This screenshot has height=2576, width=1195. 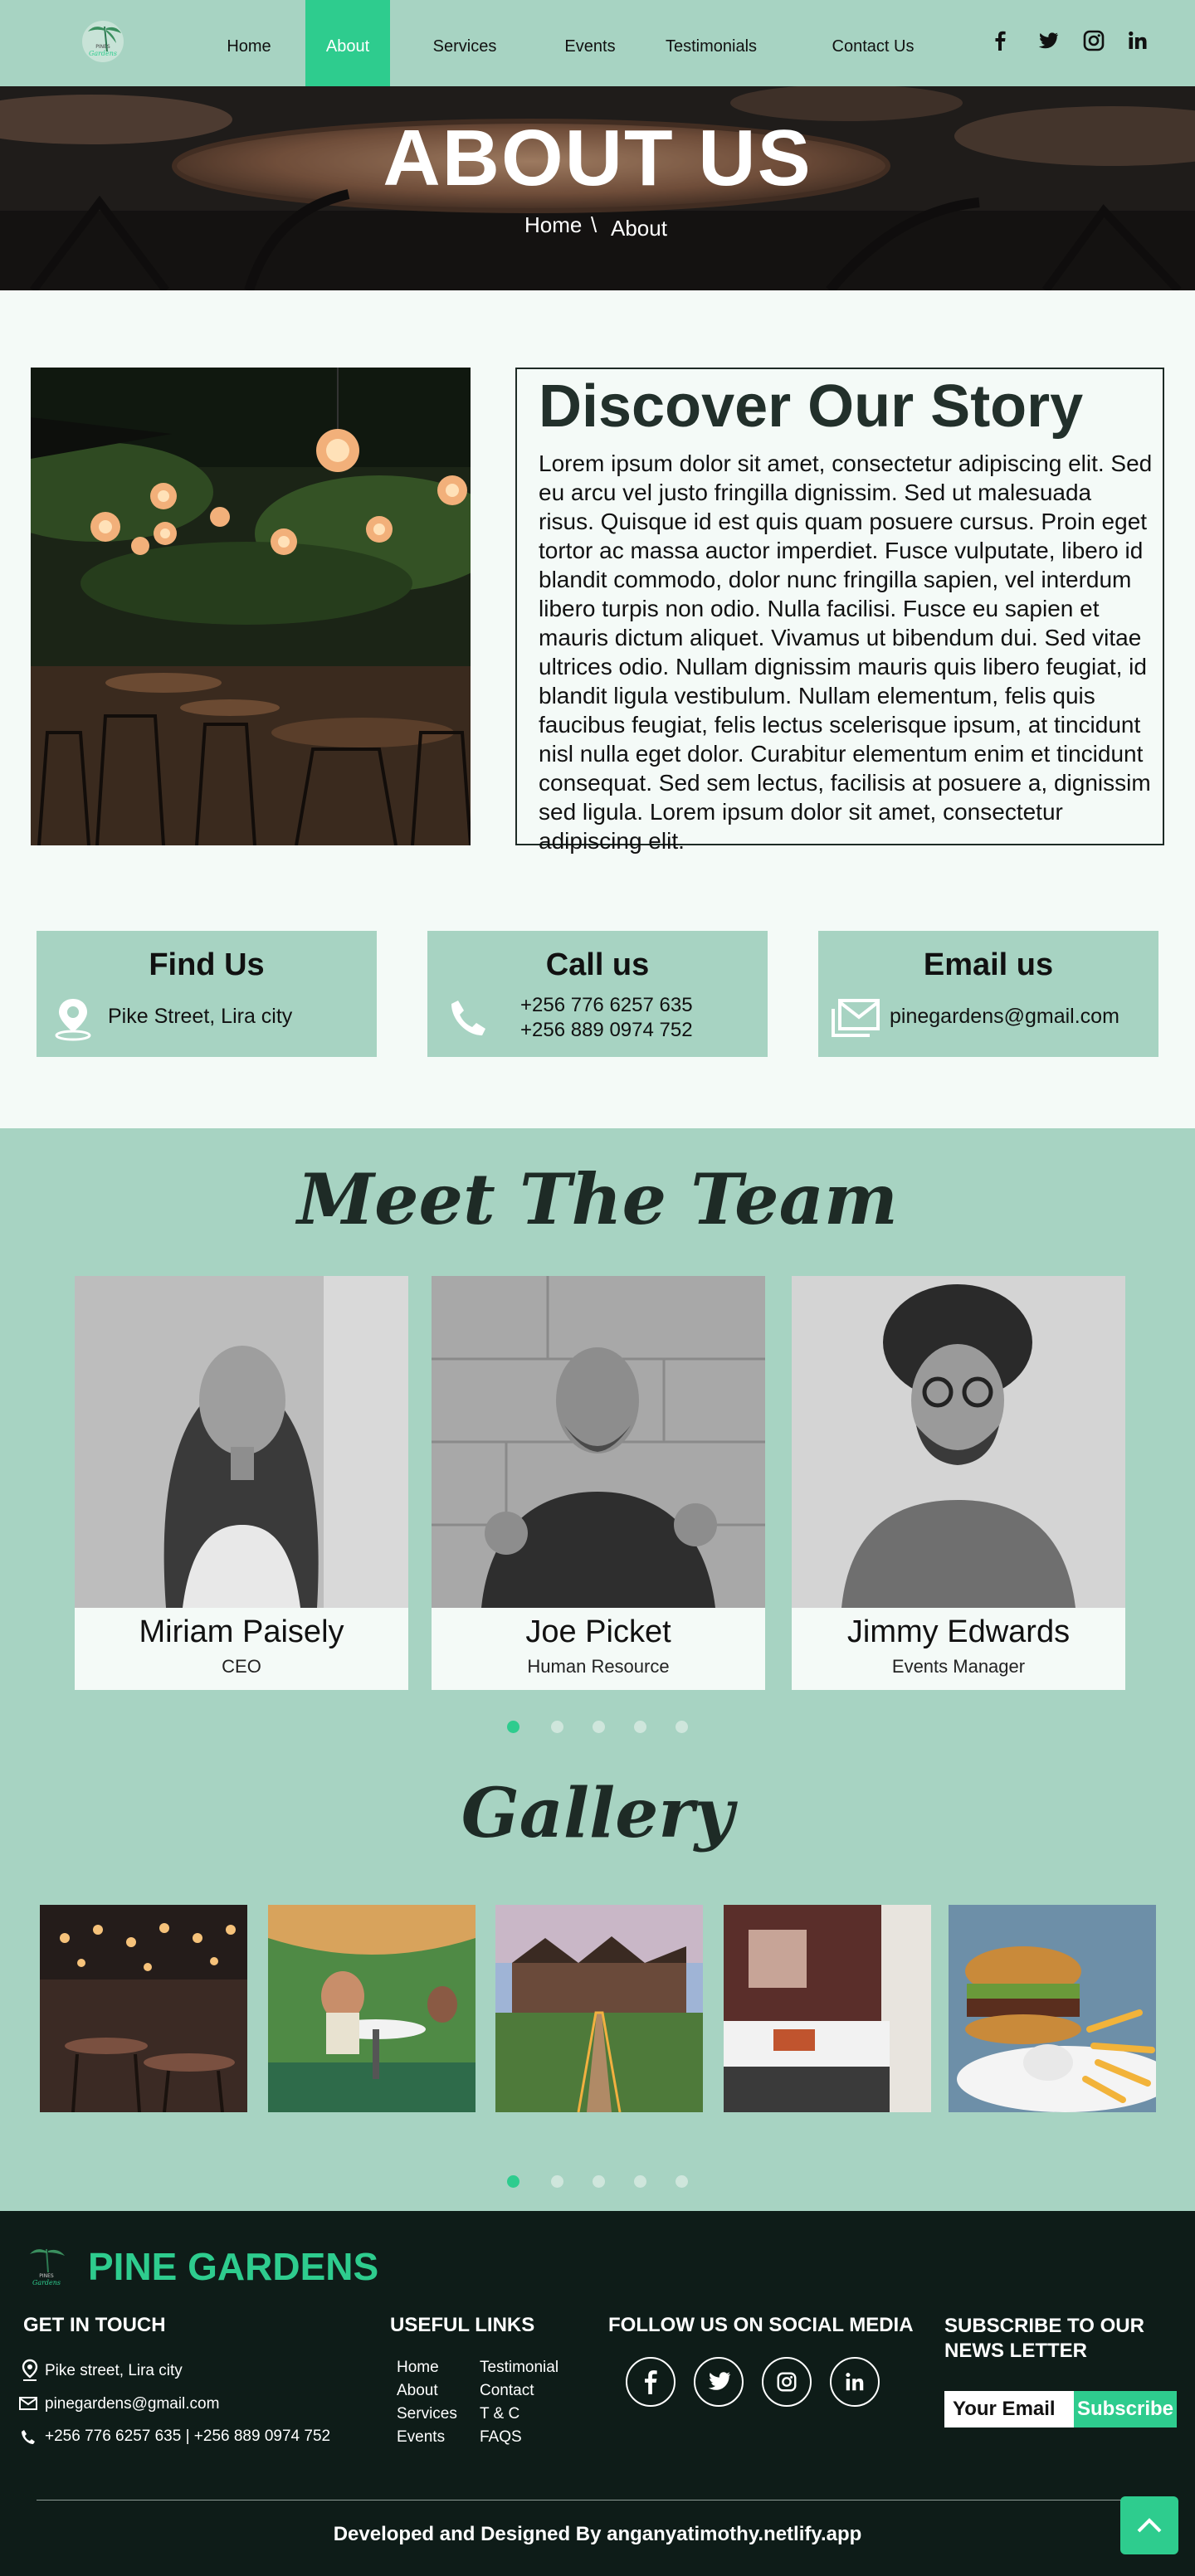 What do you see at coordinates (348, 43) in the screenshot?
I see `nav-about: About` at bounding box center [348, 43].